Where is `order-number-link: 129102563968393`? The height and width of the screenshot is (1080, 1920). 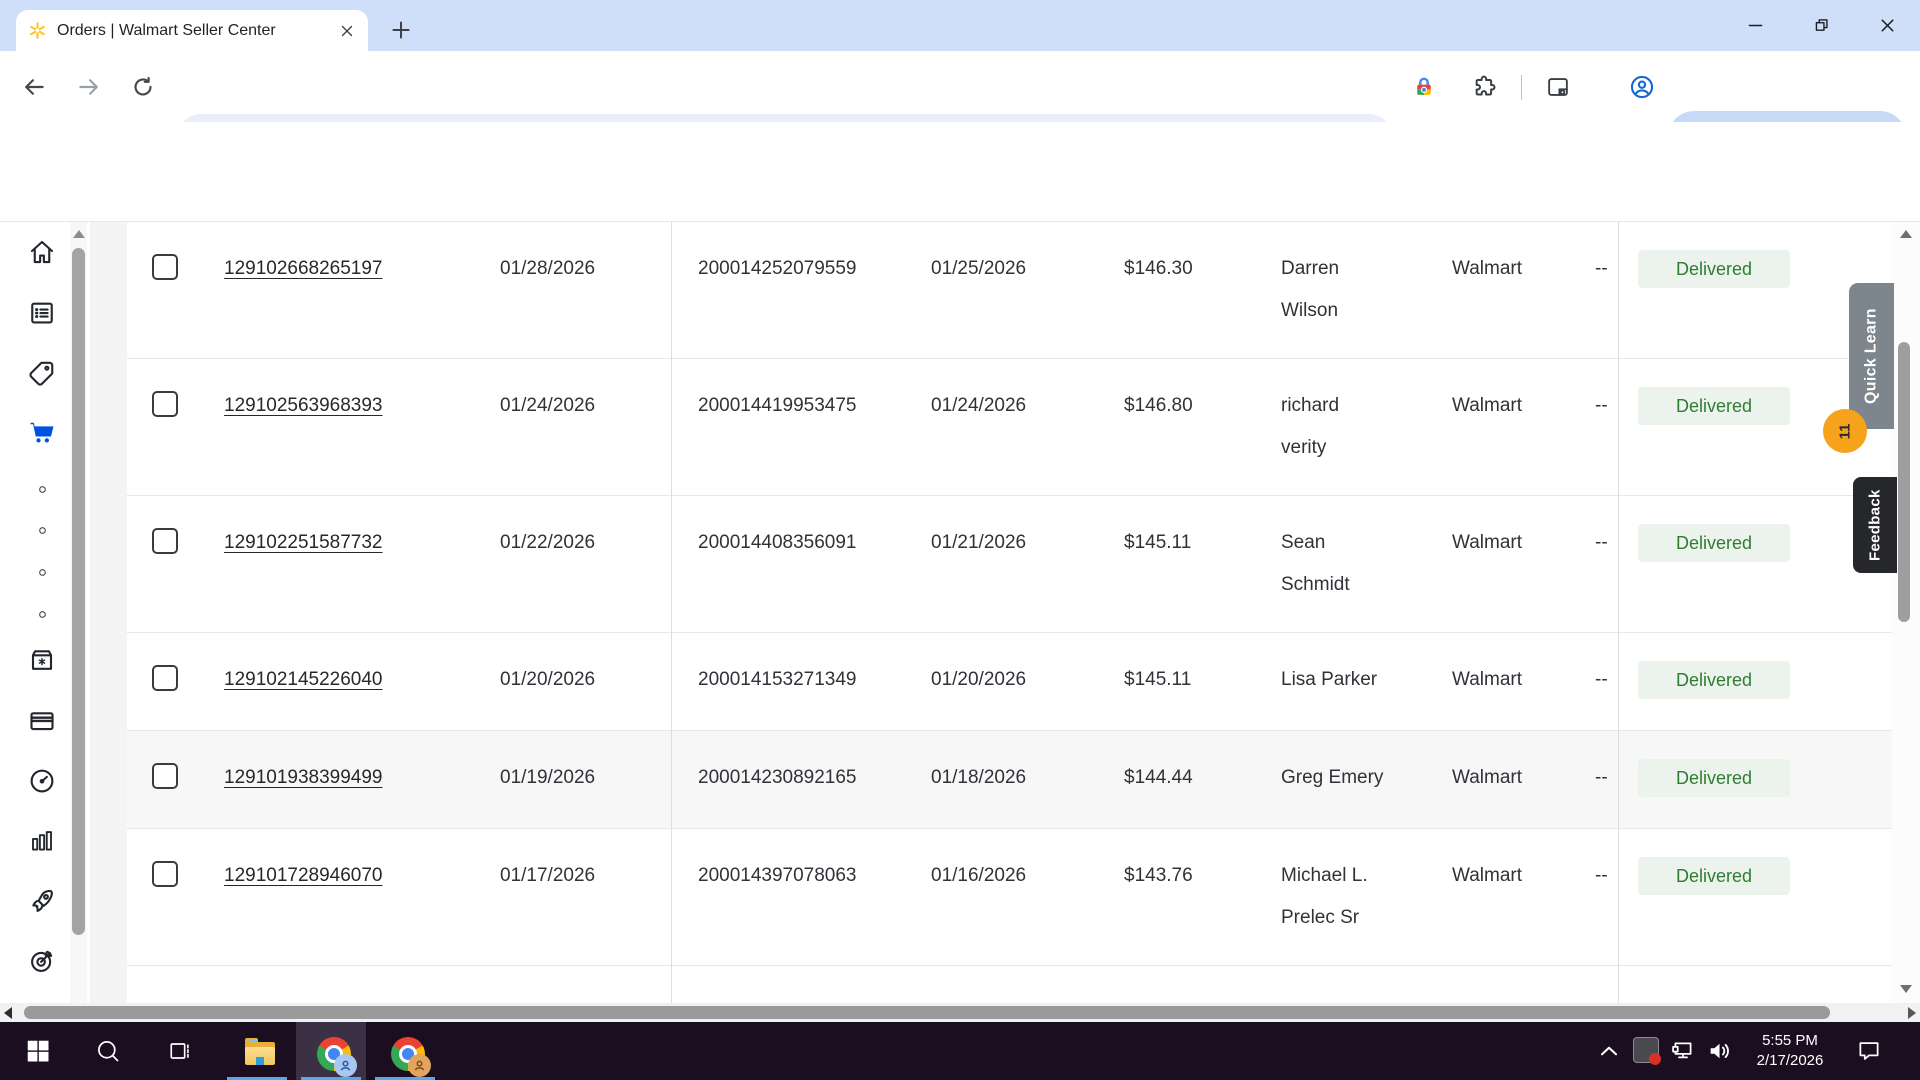 order-number-link: 129102563968393 is located at coordinates (303, 406).